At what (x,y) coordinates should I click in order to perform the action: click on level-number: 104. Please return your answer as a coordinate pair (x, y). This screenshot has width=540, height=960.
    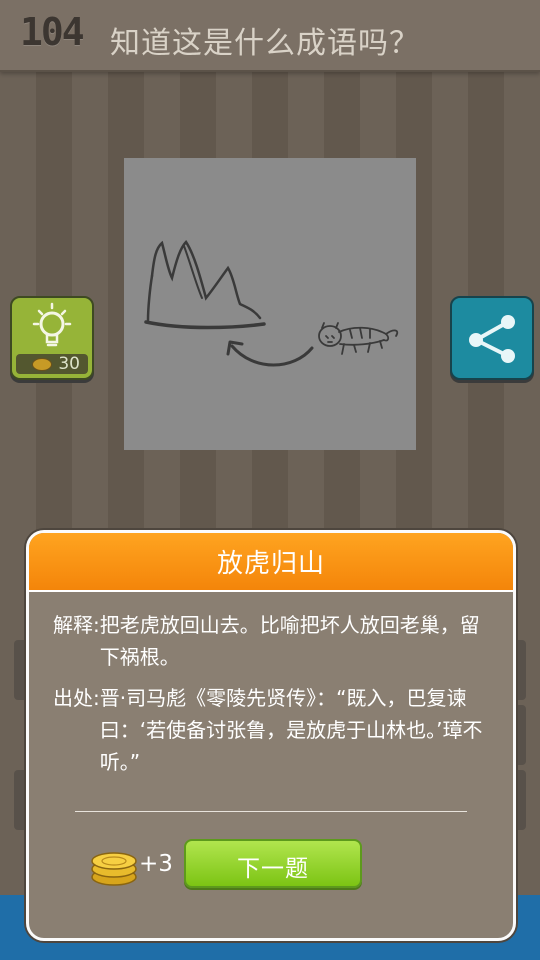
    Looking at the image, I should click on (52, 32).